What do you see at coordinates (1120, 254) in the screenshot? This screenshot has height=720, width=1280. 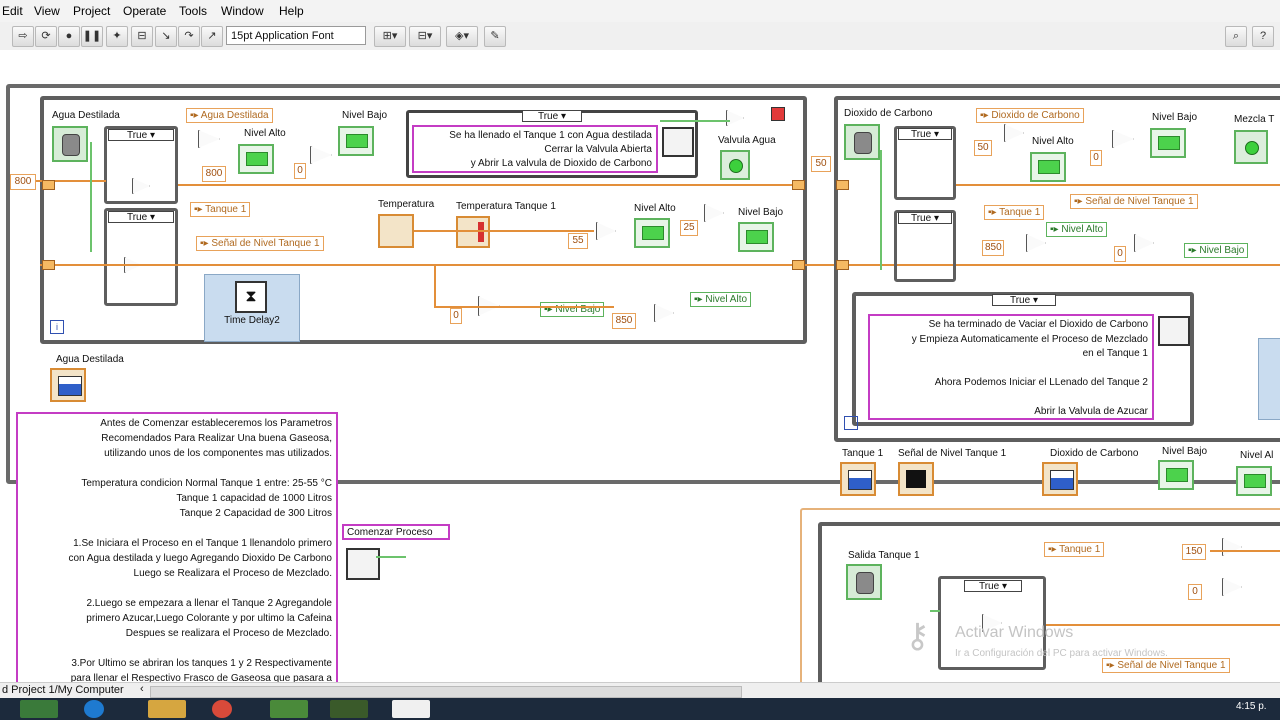 I see `numeric-0b-r: 0` at bounding box center [1120, 254].